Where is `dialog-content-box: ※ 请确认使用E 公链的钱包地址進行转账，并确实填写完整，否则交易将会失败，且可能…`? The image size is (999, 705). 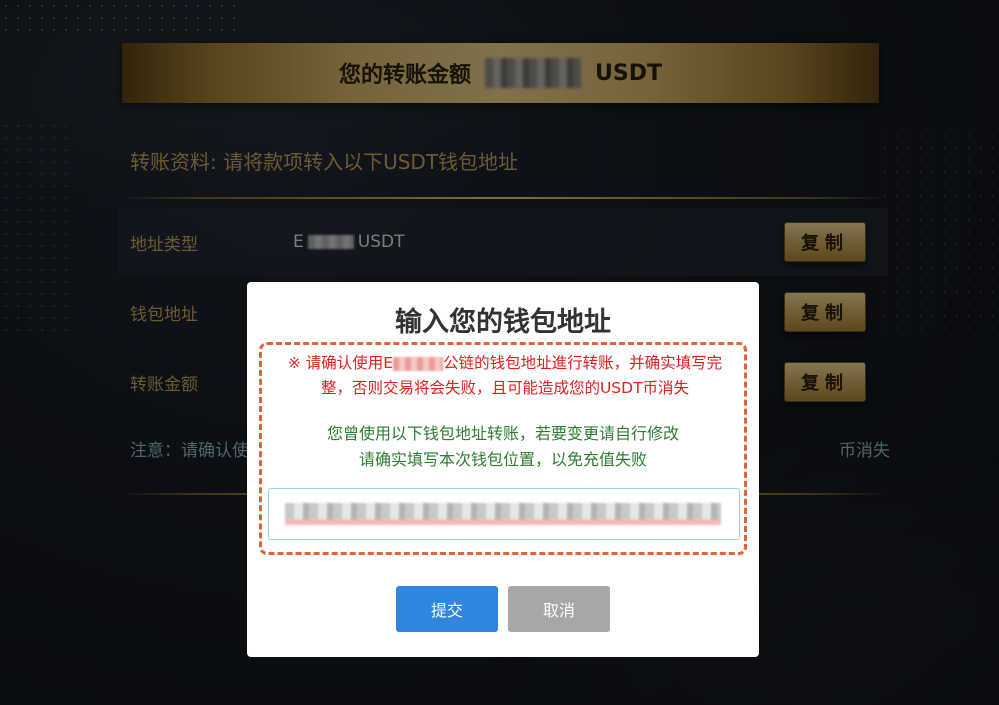 dialog-content-box: ※ 请确认使用E 公链的钱包地址進行转账，并确实填写完整，否则交易将会失败，且可能… is located at coordinates (503, 448).